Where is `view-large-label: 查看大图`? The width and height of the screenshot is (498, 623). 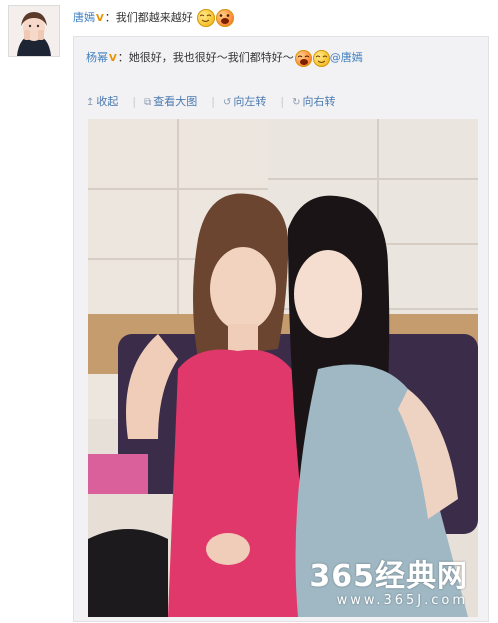 view-large-label: 查看大图 is located at coordinates (175, 101).